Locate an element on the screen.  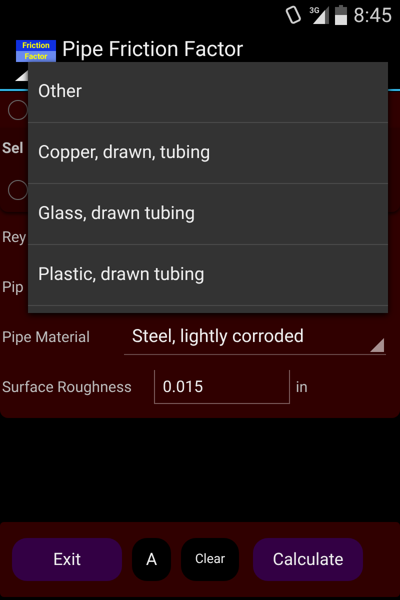
field-label: Pipe Material is located at coordinates (46, 337).